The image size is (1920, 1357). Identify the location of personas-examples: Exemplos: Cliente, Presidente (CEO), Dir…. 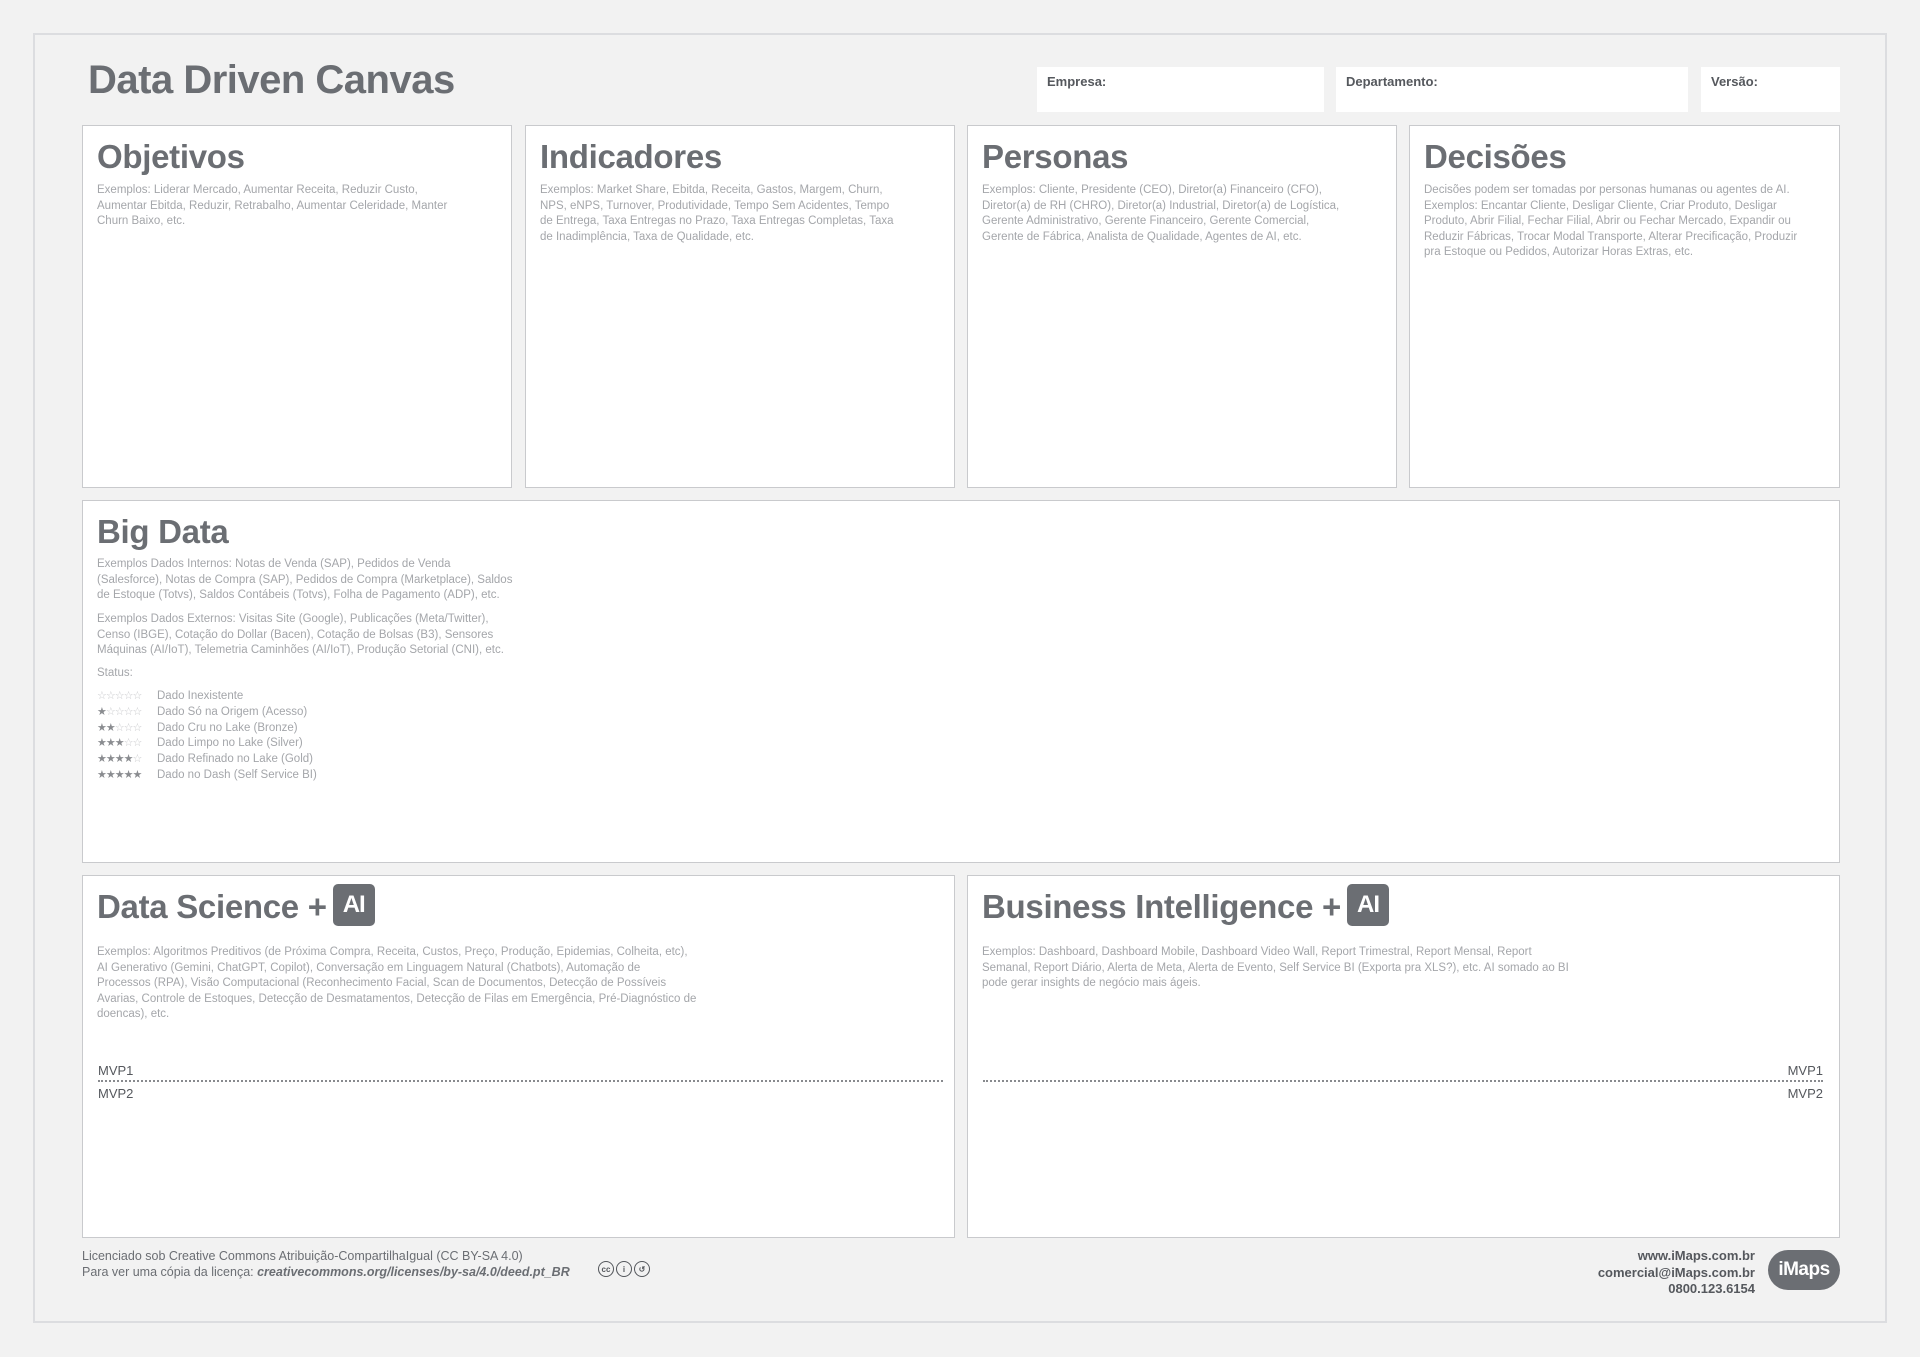
(1161, 213).